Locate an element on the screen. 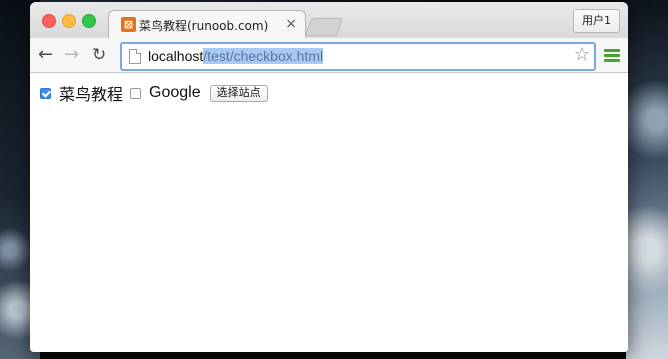  runoob-favicon-icon: ⊠ is located at coordinates (128, 24).